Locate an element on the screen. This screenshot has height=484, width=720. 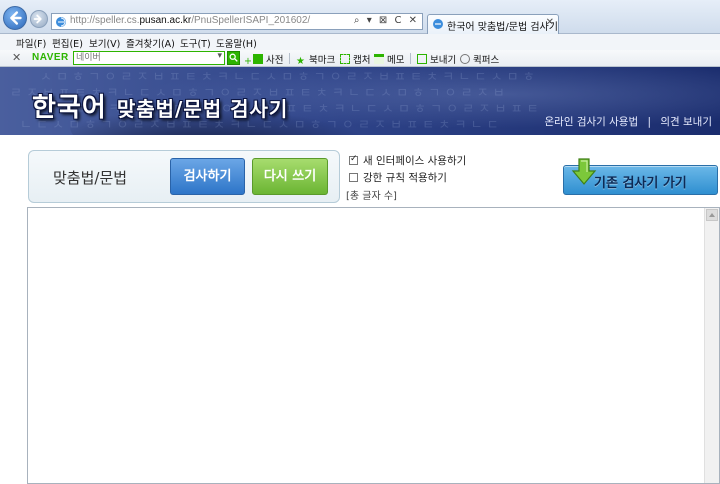
feedback-link: 의견 보내기 is located at coordinates (686, 122).